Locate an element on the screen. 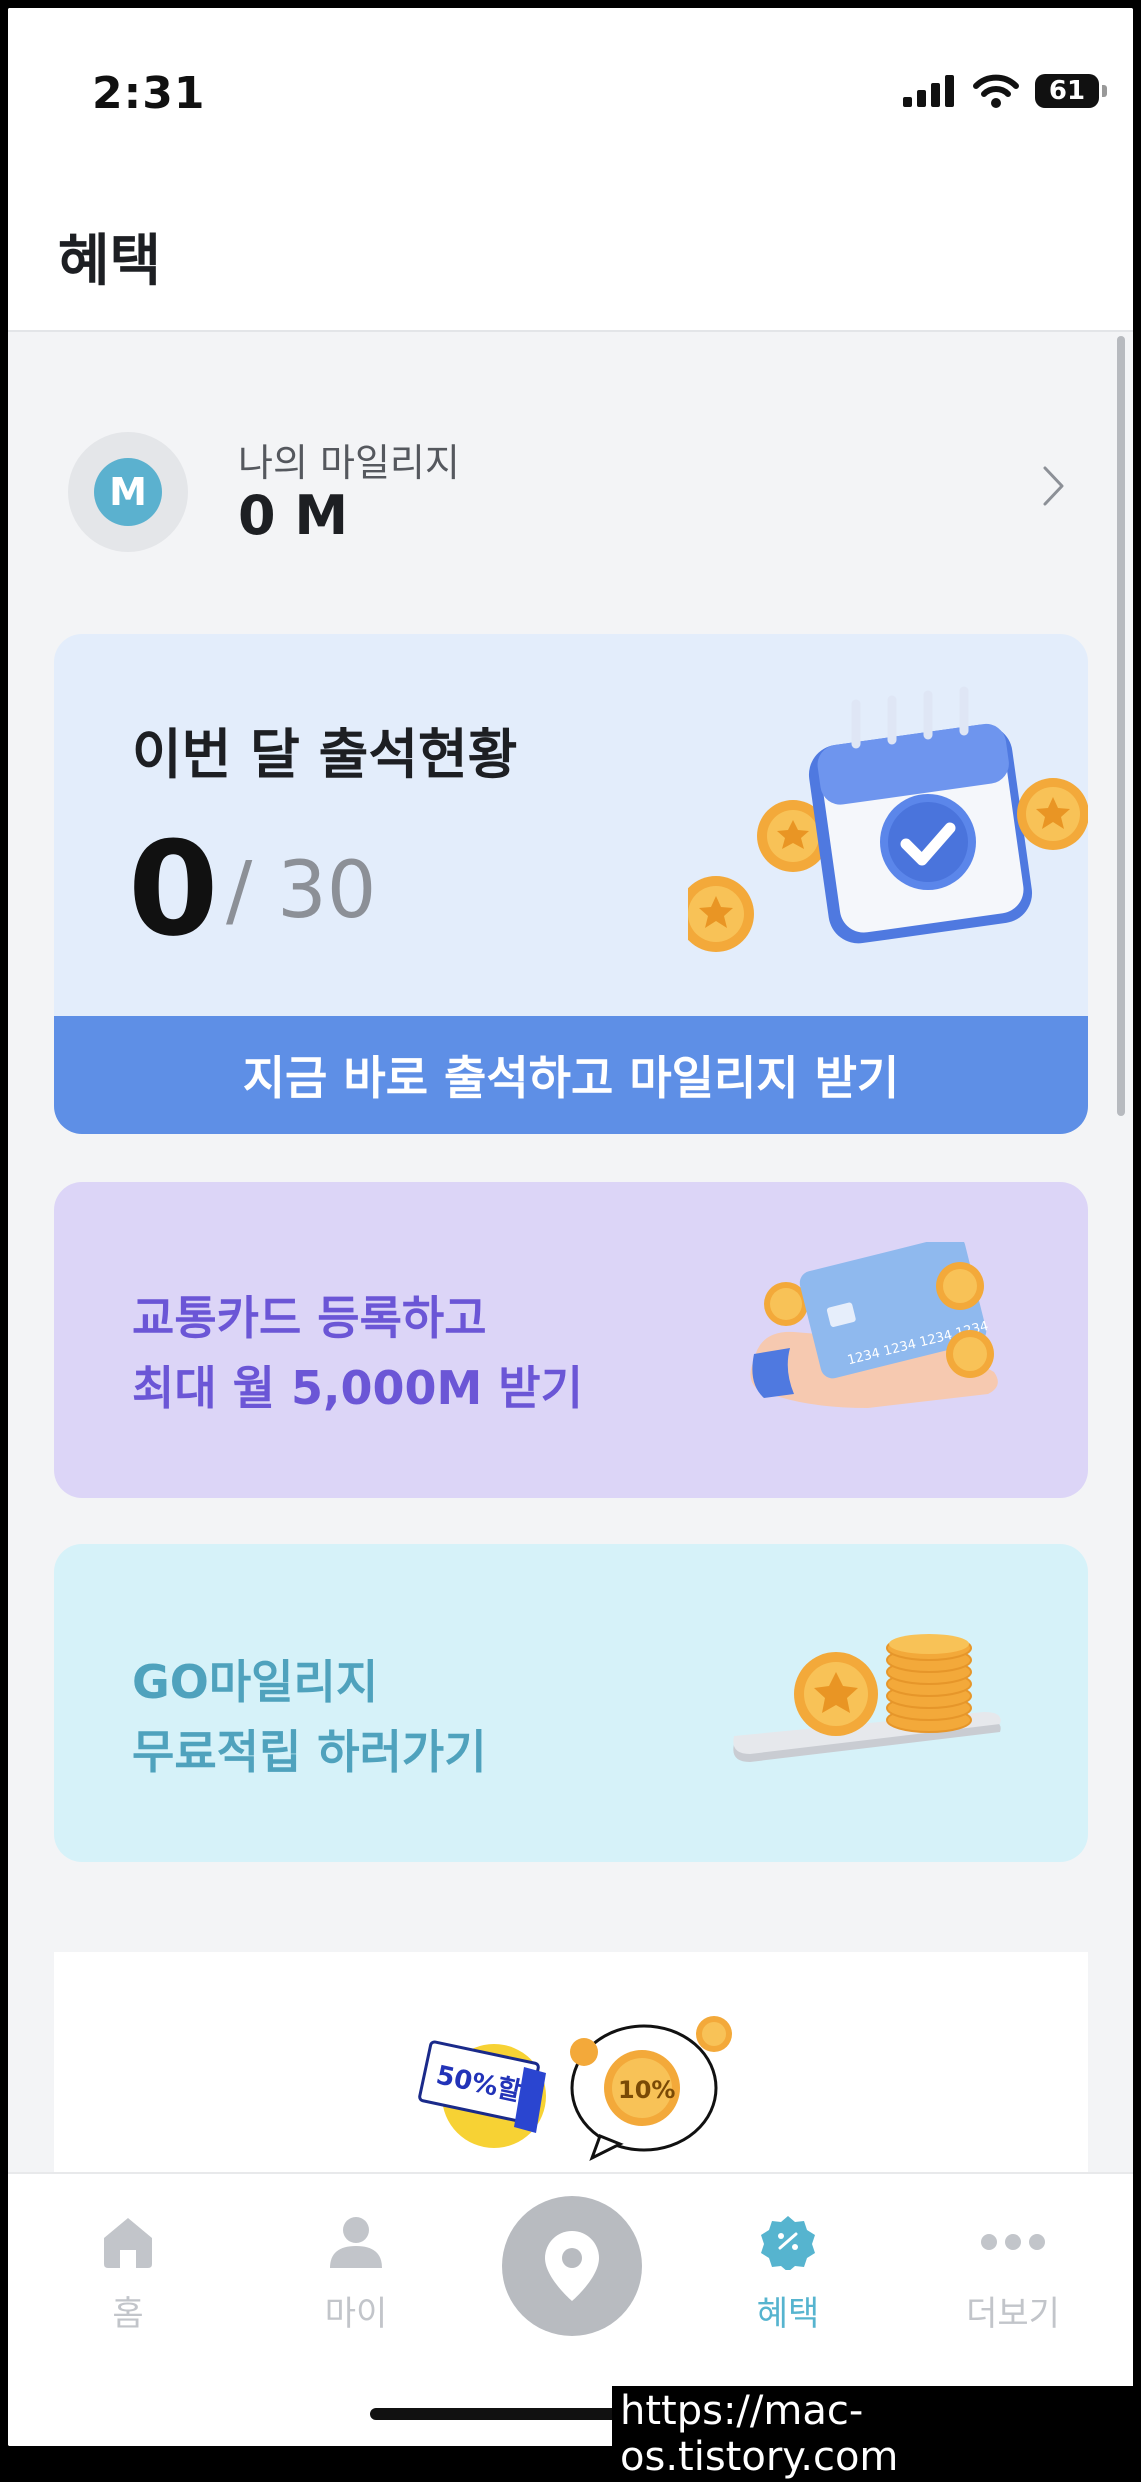 This screenshot has height=2482, width=1141. tab-more: 더보기 is located at coordinates (1013, 2274).